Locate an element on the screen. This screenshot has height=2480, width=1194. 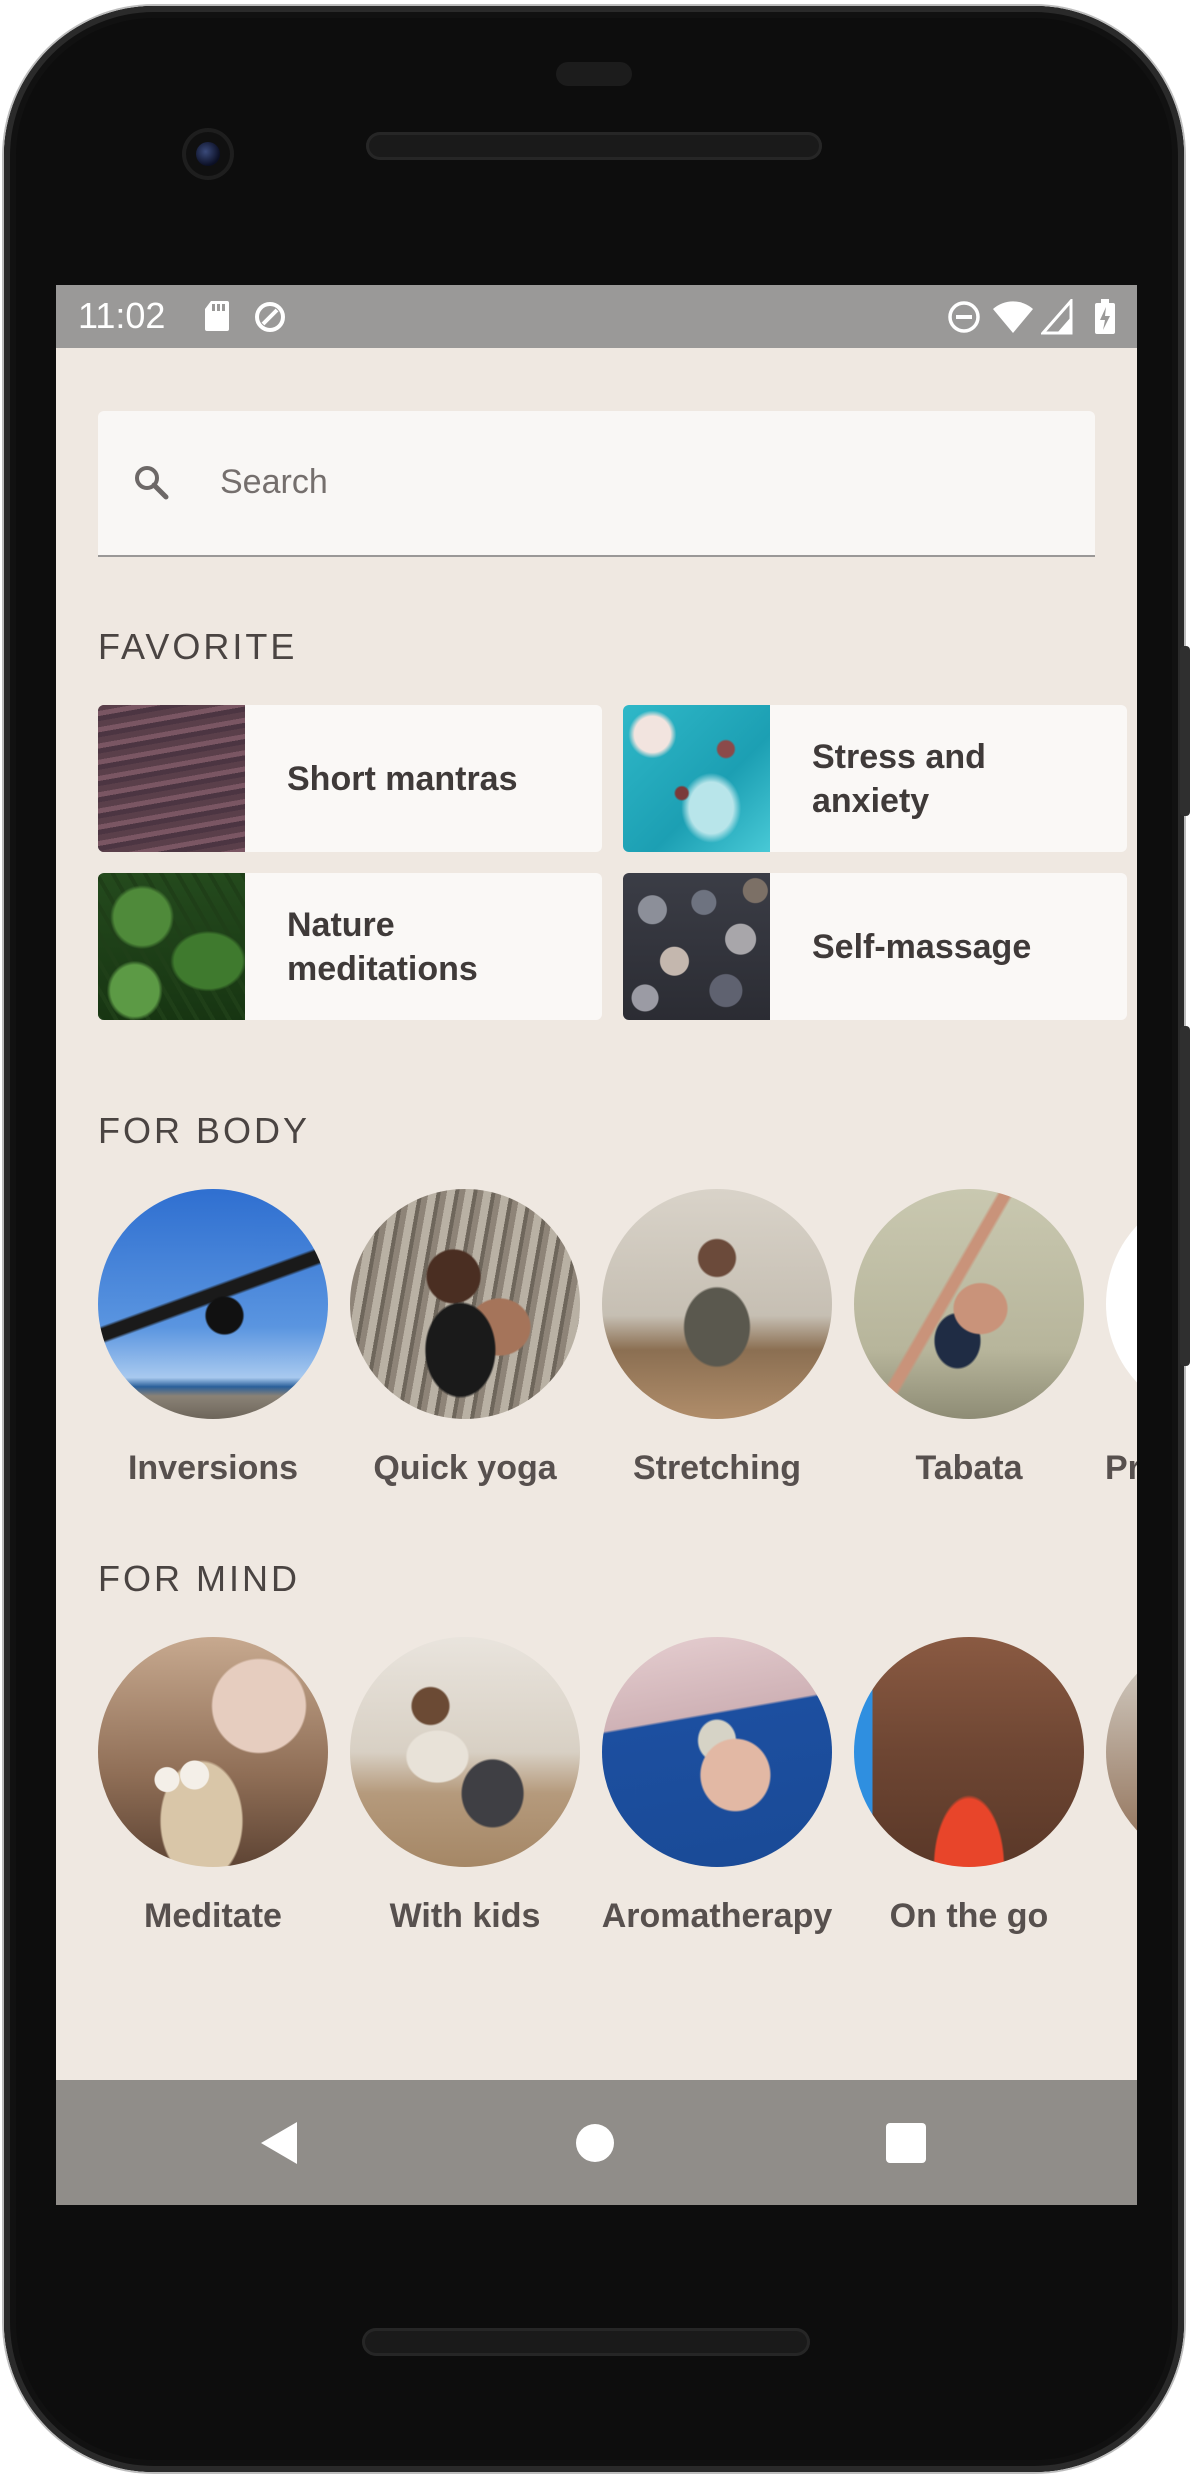
mind-item-with-kids: With kids is located at coordinates (465, 1786).